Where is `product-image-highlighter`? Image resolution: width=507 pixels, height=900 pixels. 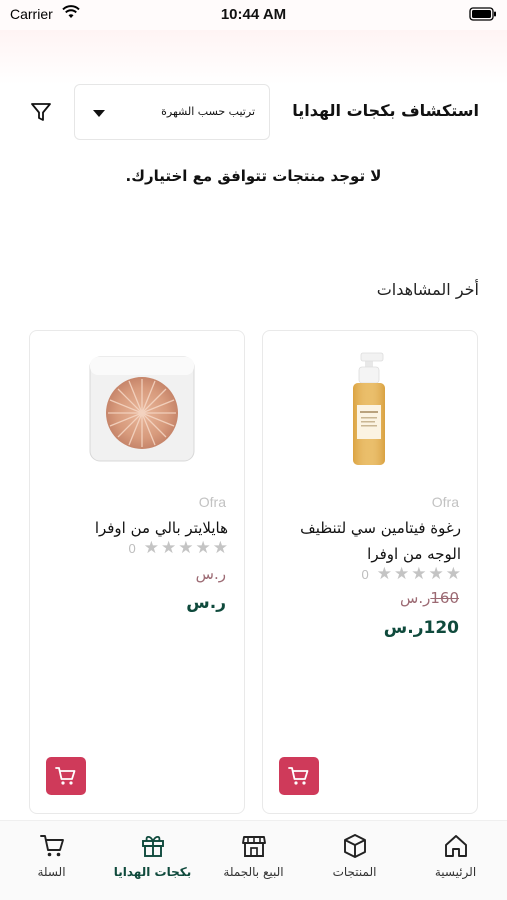
product-image-highlighter is located at coordinates (142, 409).